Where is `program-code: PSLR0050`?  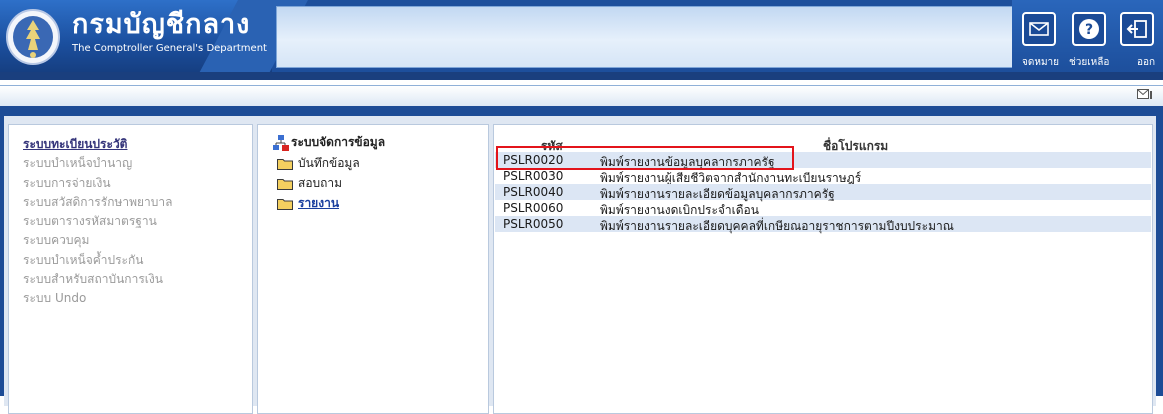 program-code: PSLR0050 is located at coordinates (533, 224).